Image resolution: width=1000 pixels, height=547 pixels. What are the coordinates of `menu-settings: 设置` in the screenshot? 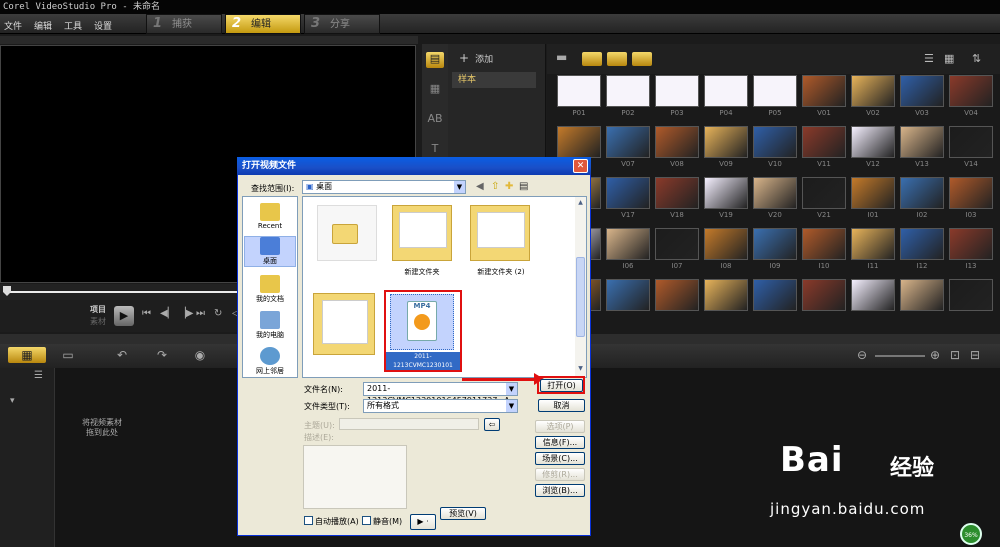 It's located at (103, 25).